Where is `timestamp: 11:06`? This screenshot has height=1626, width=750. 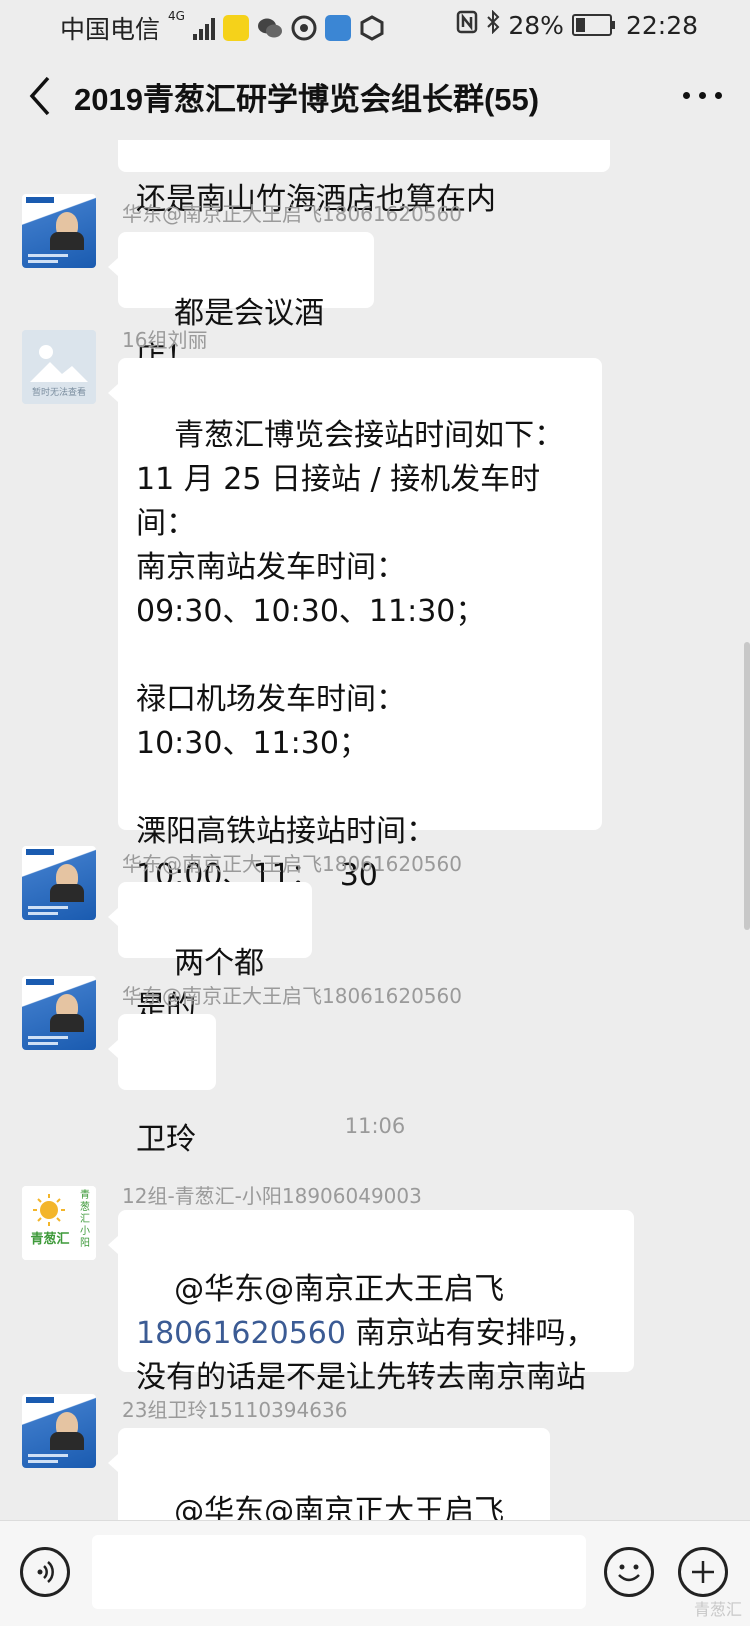
timestamp: 11:06 is located at coordinates (375, 1126).